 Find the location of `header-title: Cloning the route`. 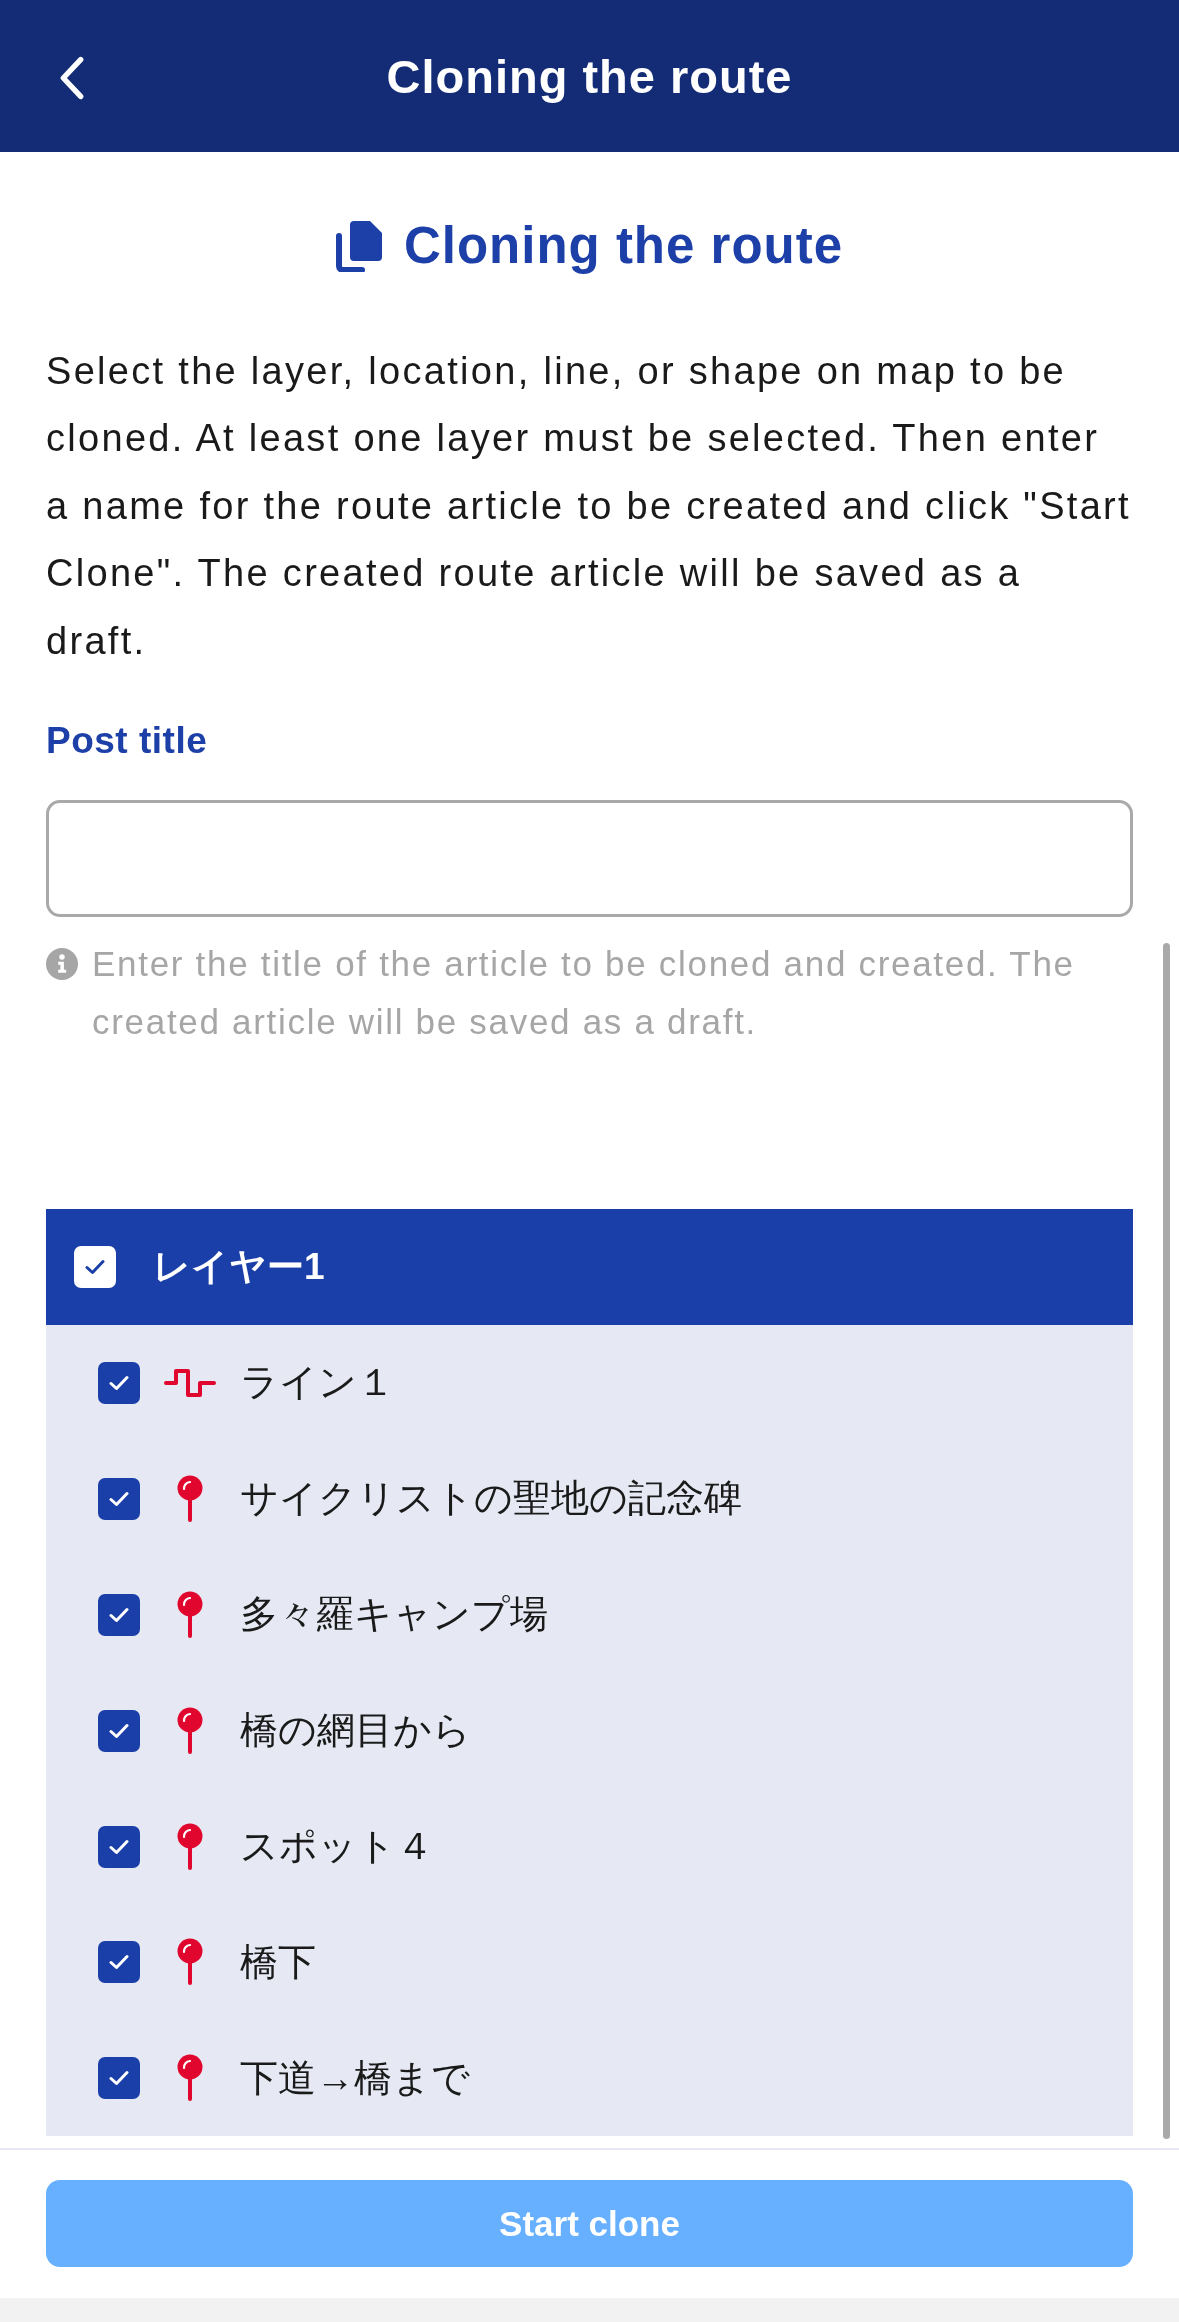

header-title: Cloning the route is located at coordinates (589, 76).